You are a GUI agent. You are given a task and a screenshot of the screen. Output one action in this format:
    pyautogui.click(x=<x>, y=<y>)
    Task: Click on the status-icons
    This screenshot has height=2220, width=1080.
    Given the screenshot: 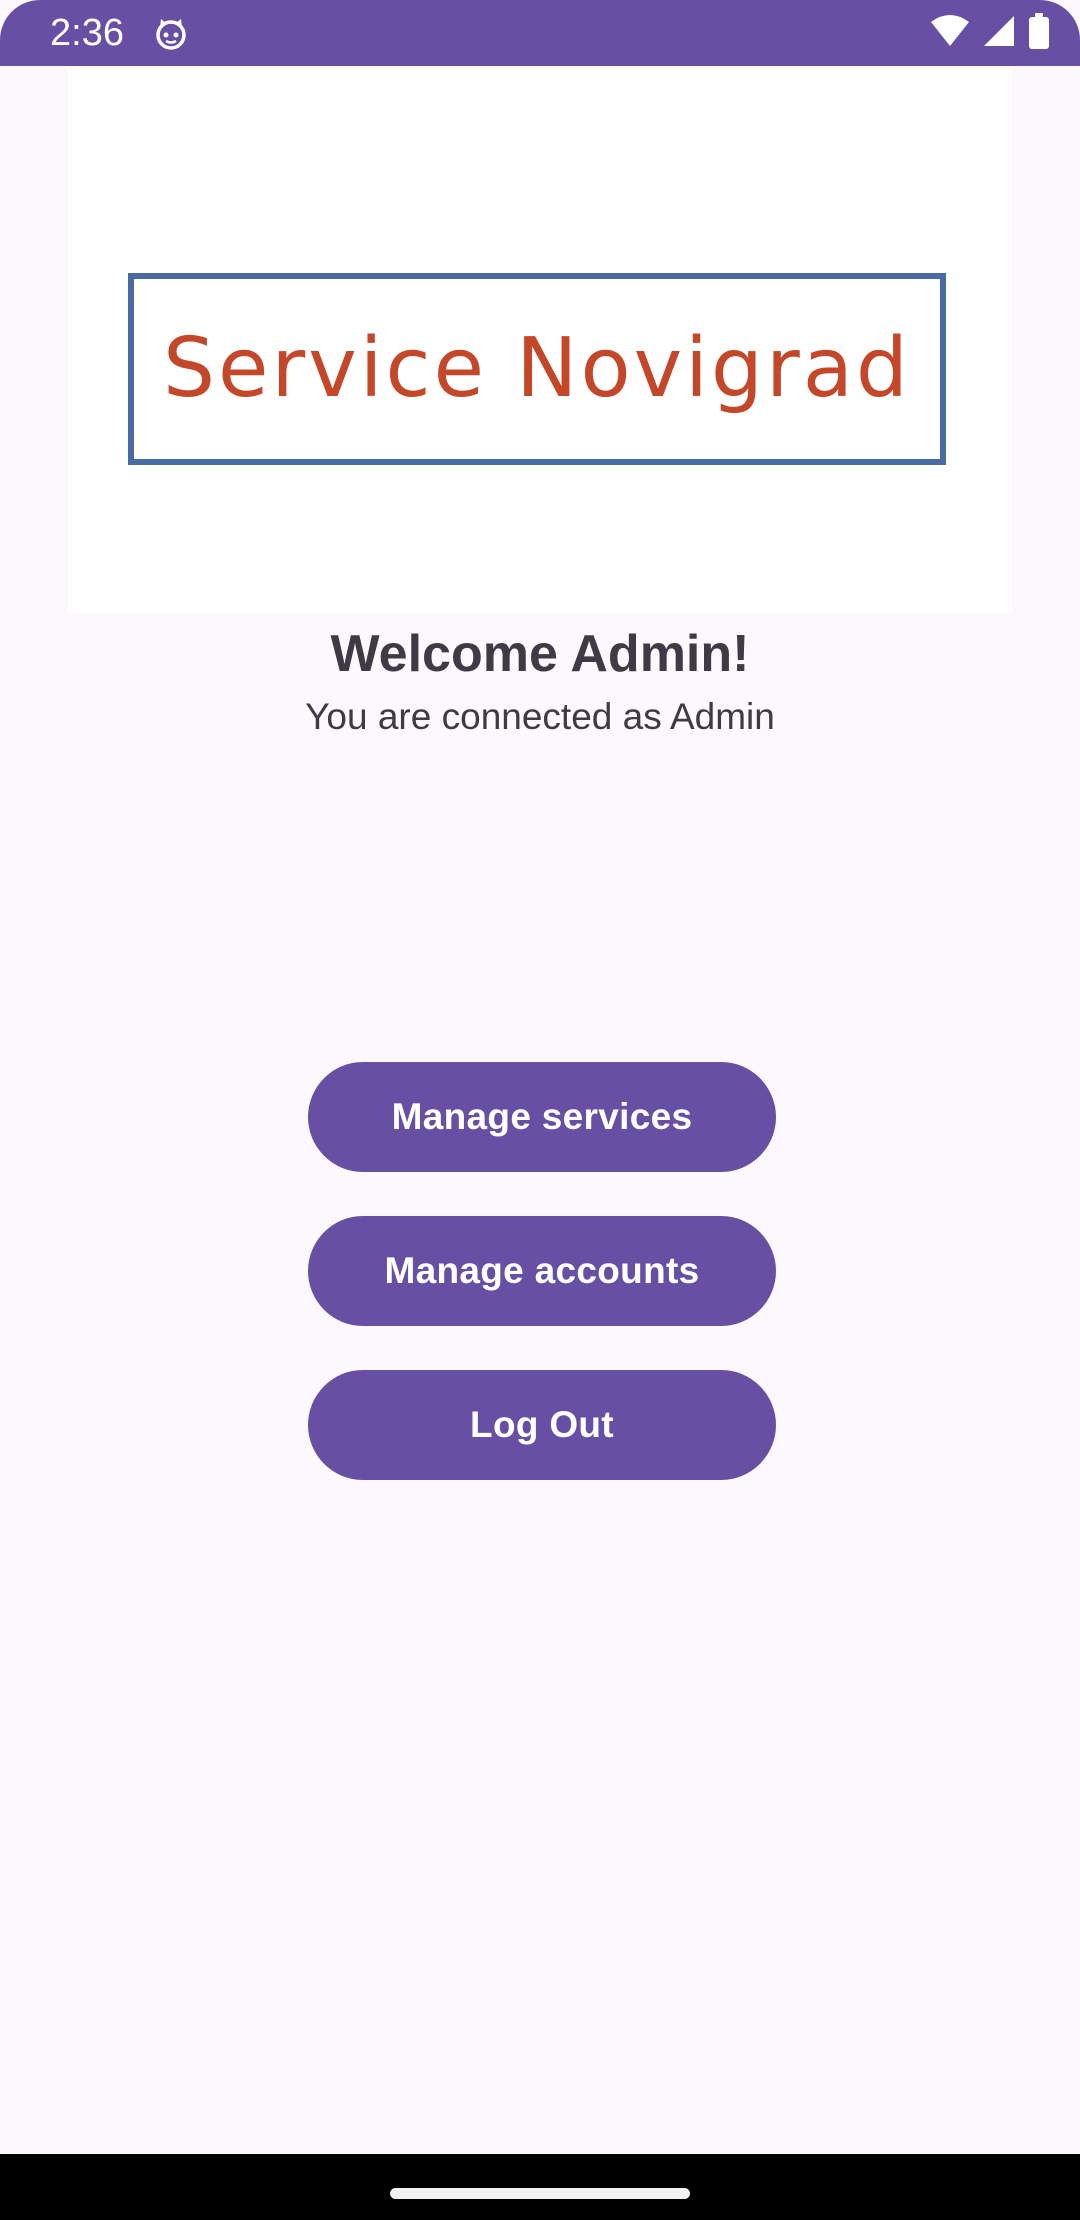 What is the action you would take?
    pyautogui.click(x=990, y=33)
    